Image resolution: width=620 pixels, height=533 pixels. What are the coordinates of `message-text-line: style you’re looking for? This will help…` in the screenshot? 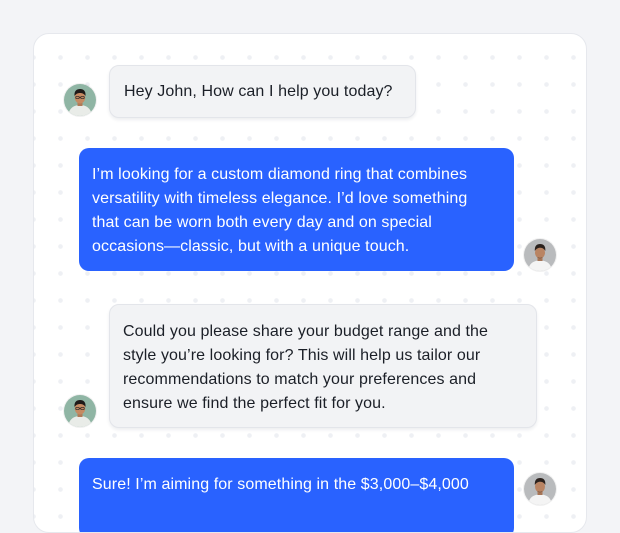 It's located at (302, 355).